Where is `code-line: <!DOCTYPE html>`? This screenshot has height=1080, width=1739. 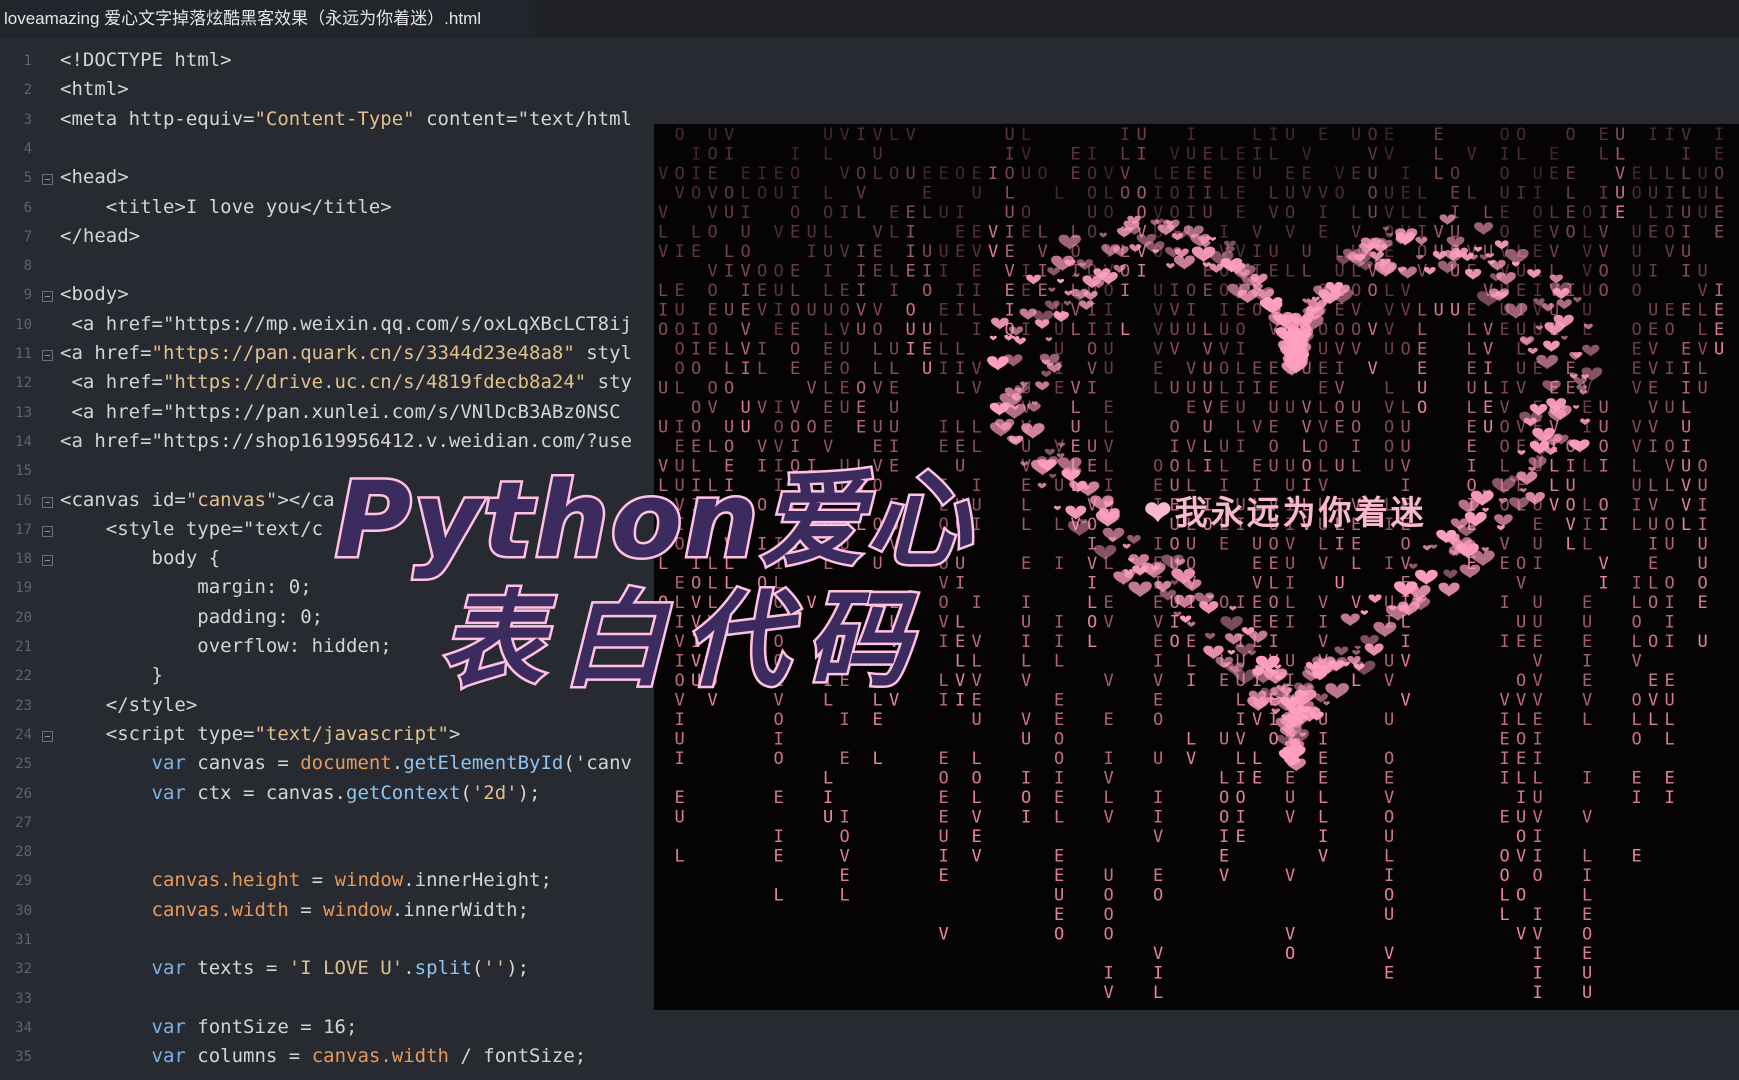
code-line: <!DOCTYPE html> is located at coordinates (146, 60).